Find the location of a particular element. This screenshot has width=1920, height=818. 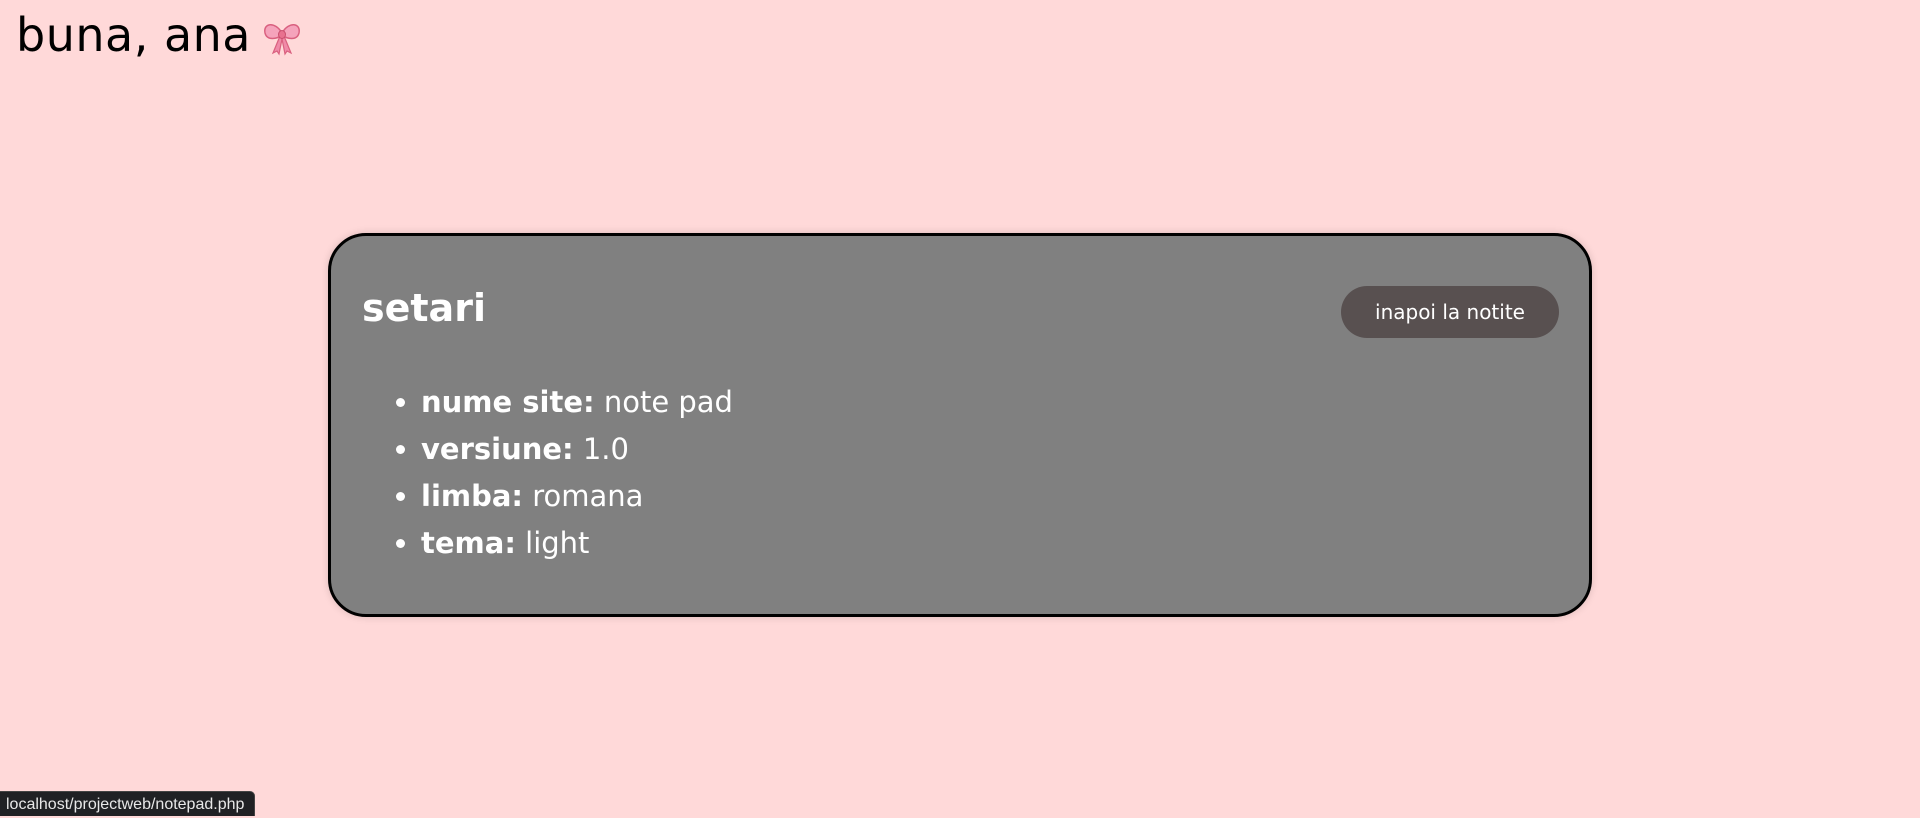

setting-label: tema: is located at coordinates (468, 543).